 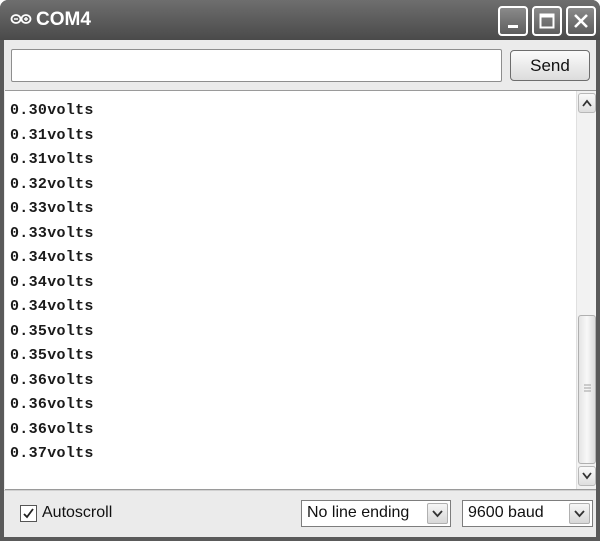 What do you see at coordinates (52, 110) in the screenshot?
I see `output-line: 0.30volts` at bounding box center [52, 110].